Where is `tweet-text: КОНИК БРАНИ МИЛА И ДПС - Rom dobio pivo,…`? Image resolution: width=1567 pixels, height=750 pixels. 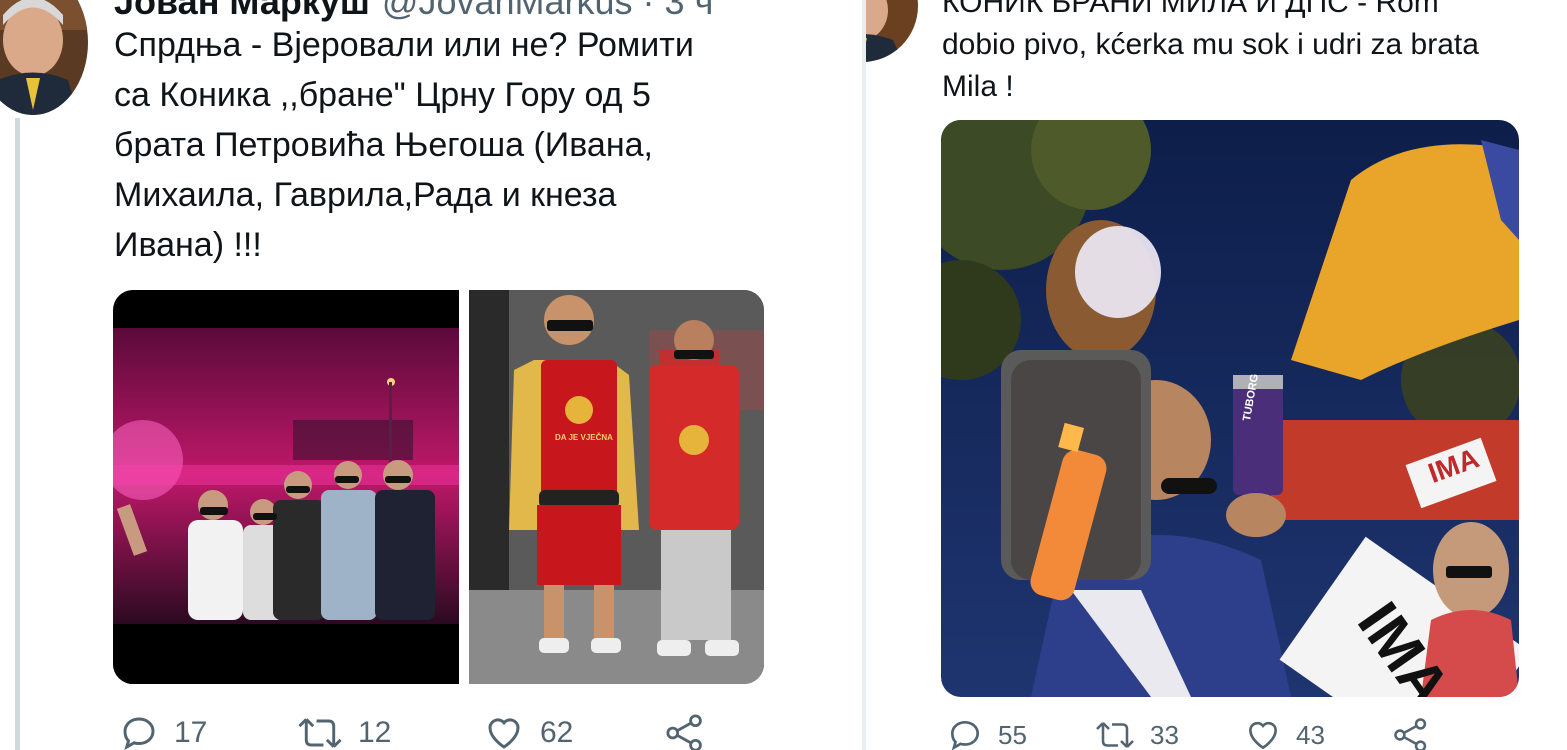
tweet-text: КОНИК БРАНИ МИЛА И ДПС - Rom dobio pivo,… is located at coordinates (1210, 51).